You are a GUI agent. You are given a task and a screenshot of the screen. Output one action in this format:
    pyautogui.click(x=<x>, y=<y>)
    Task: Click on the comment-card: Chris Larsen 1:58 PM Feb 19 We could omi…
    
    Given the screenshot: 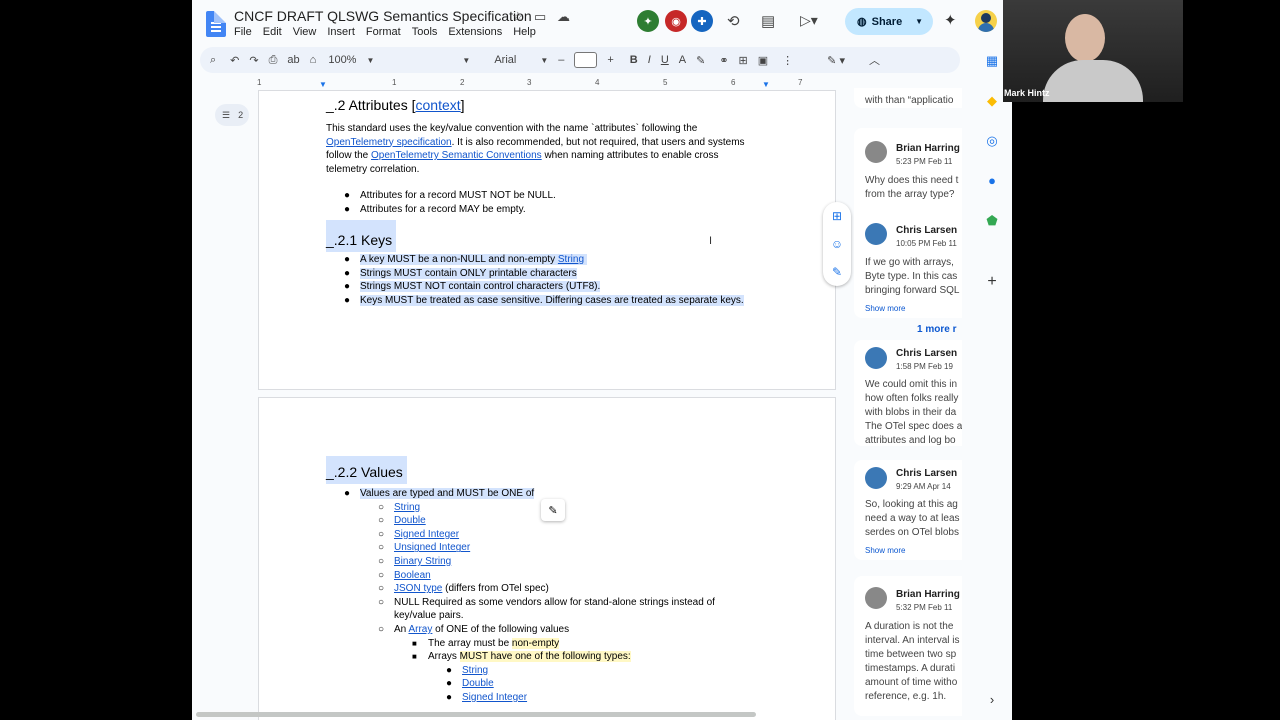 What is the action you would take?
    pyautogui.click(x=908, y=393)
    